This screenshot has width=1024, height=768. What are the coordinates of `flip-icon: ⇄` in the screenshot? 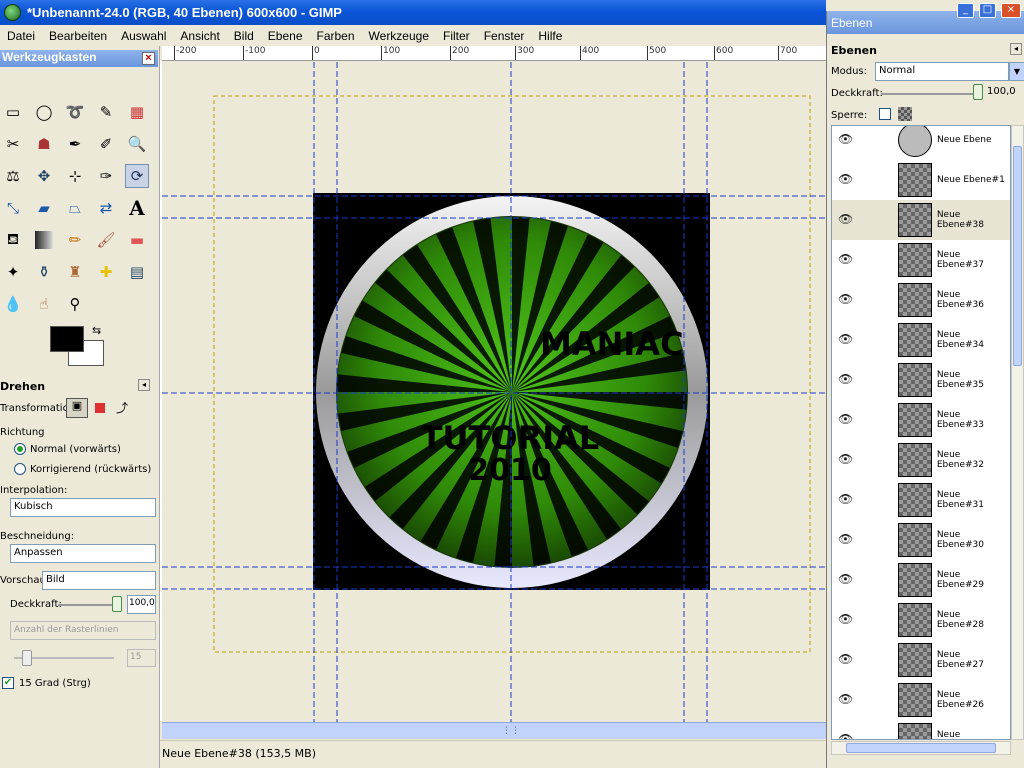 It's located at (106, 208).